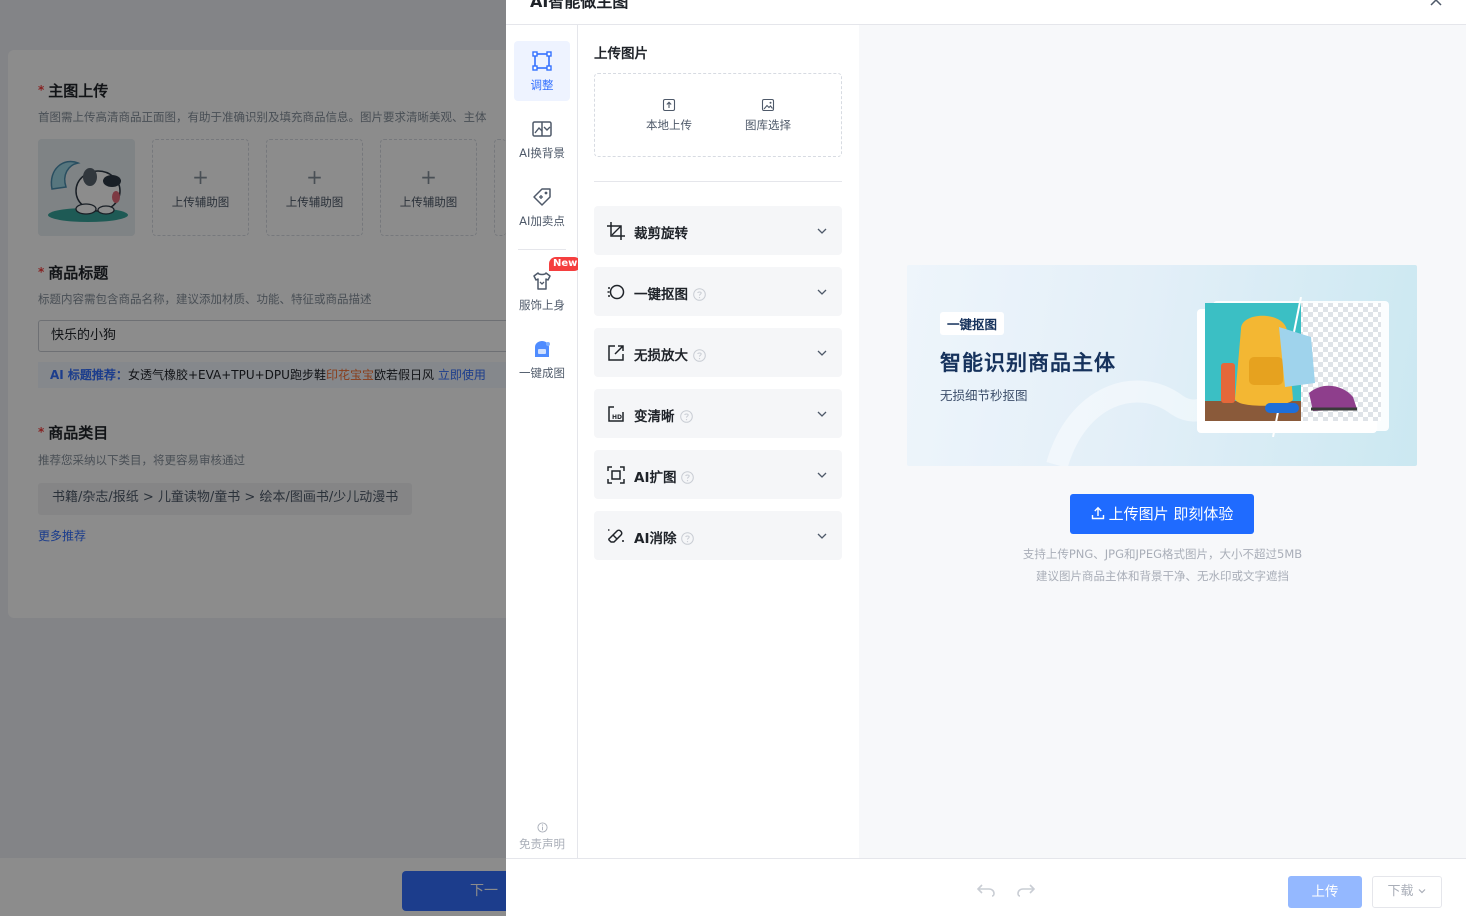 This screenshot has height=916, width=1466. What do you see at coordinates (972, 323) in the screenshot?
I see `banner-tag: 一键抠图` at bounding box center [972, 323].